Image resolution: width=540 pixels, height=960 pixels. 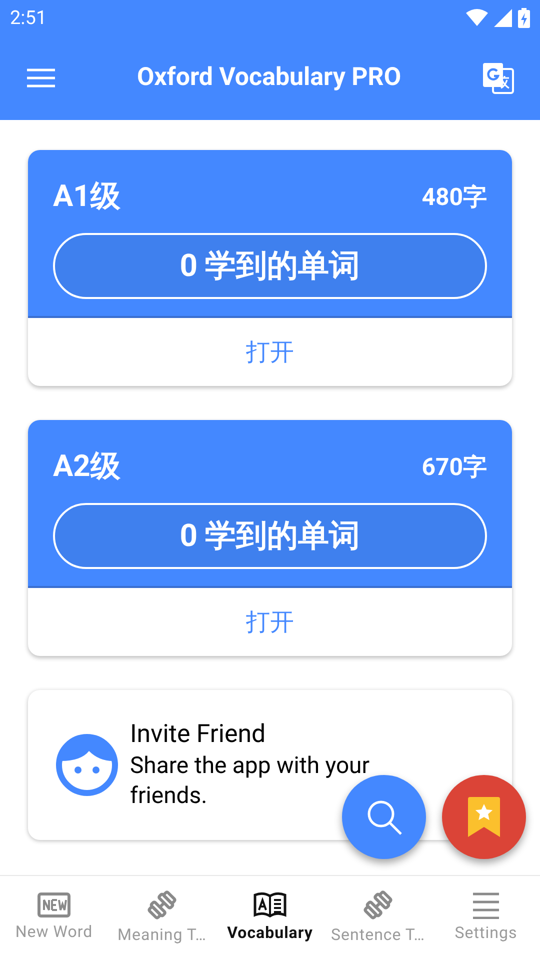 What do you see at coordinates (524, 18) in the screenshot?
I see `battery-icon` at bounding box center [524, 18].